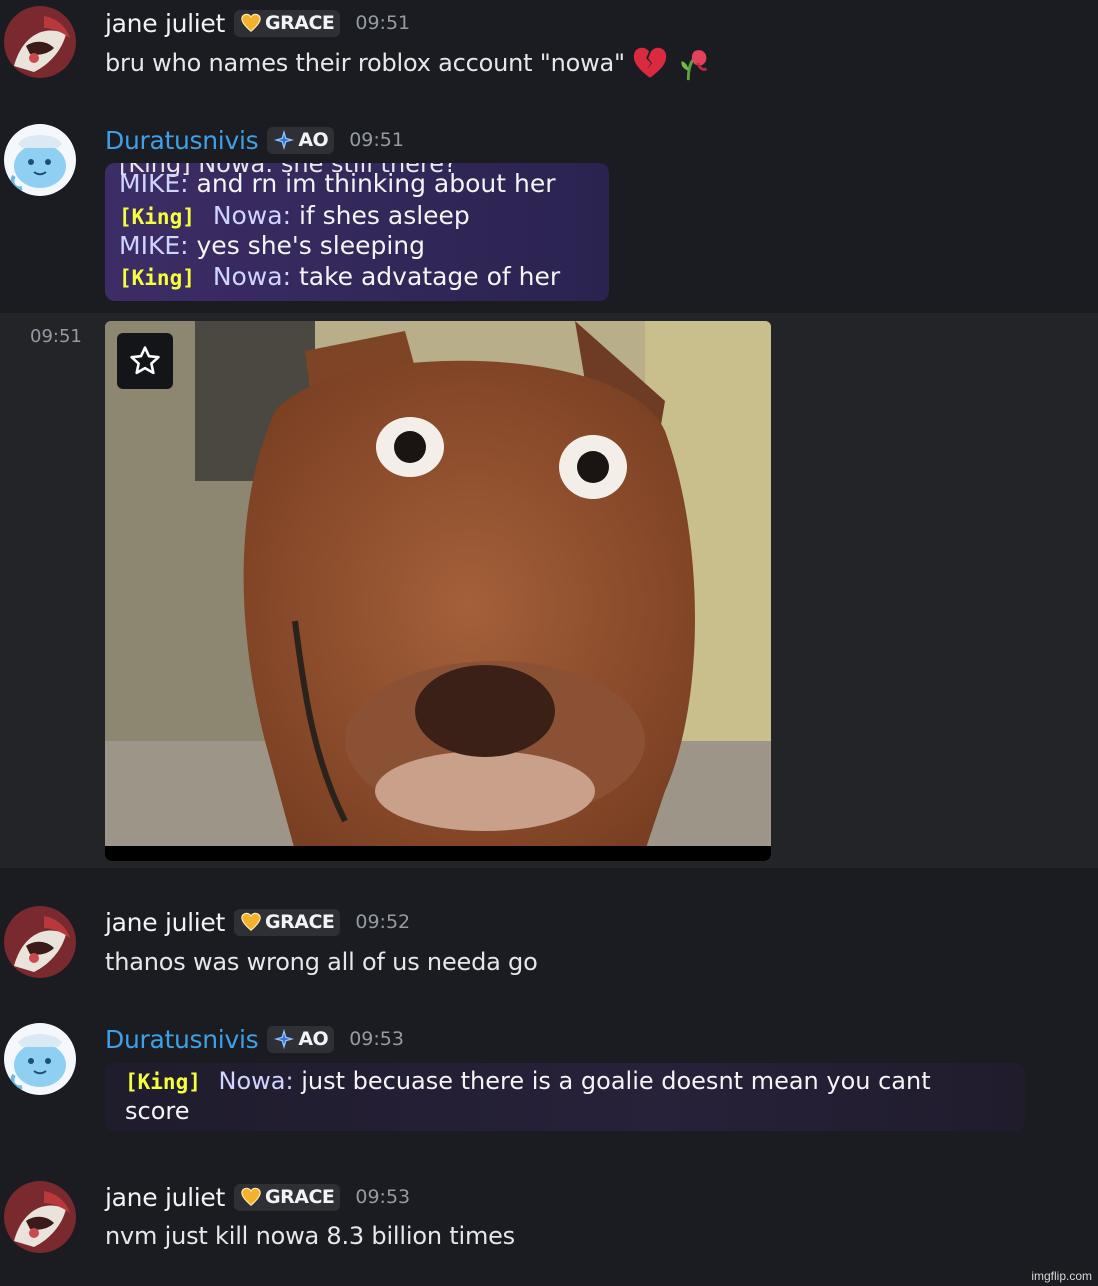  What do you see at coordinates (294, 215) in the screenshot?
I see `chat-line: [King] Nowa: if shes asleep` at bounding box center [294, 215].